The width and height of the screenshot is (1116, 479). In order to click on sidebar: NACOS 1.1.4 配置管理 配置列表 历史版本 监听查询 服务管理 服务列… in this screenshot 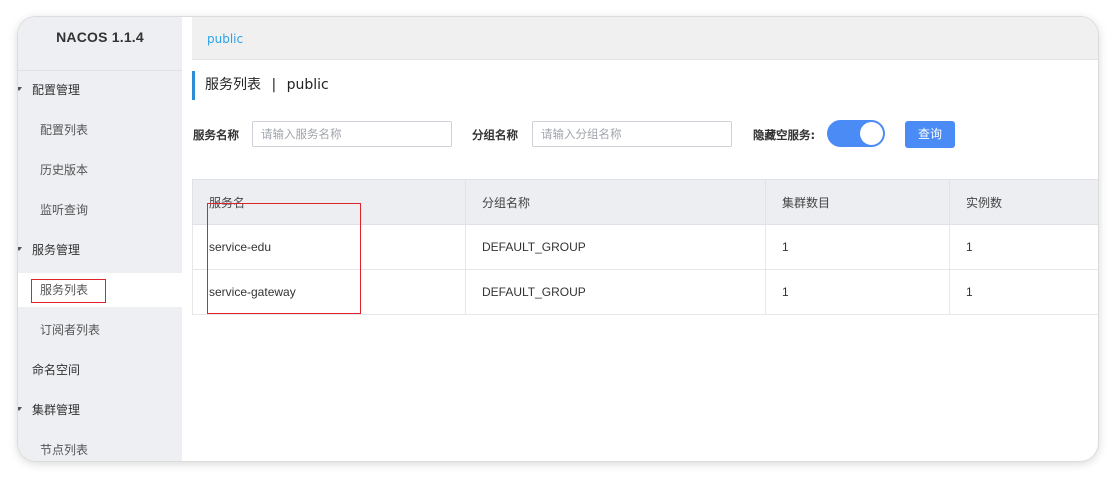, I will do `click(100, 239)`.